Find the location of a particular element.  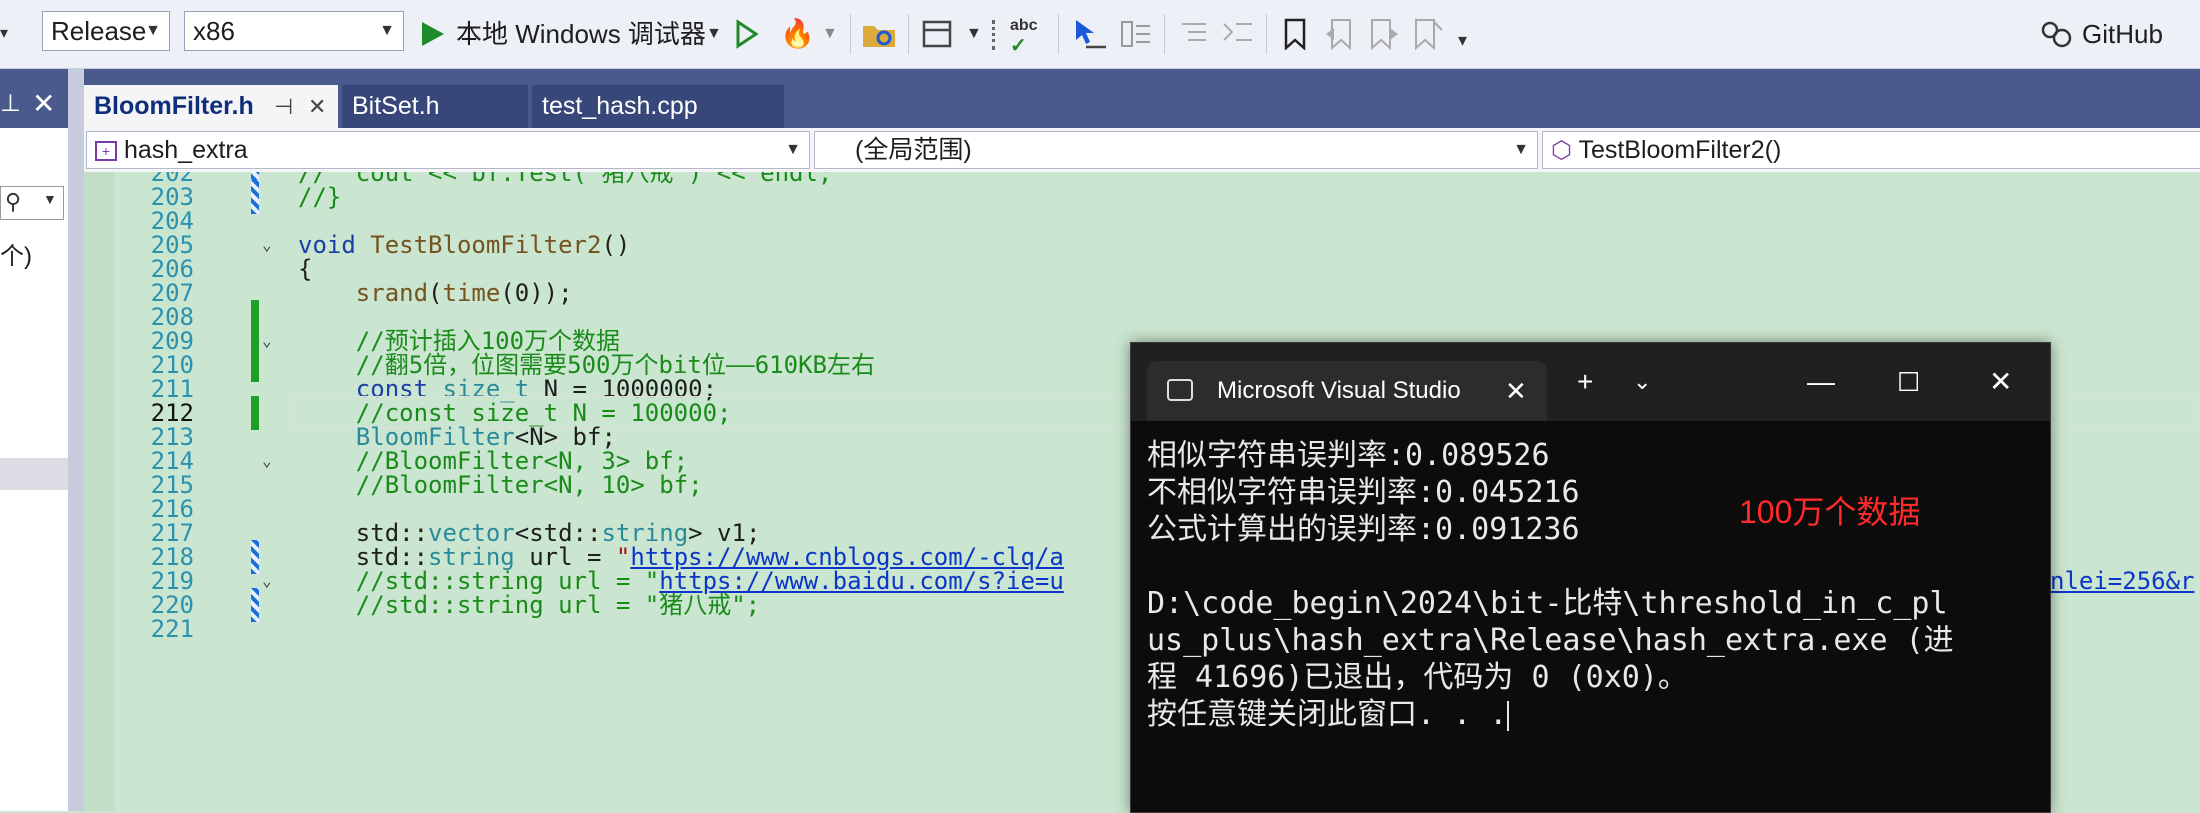

start-debugging-button is located at coordinates (433, 34).